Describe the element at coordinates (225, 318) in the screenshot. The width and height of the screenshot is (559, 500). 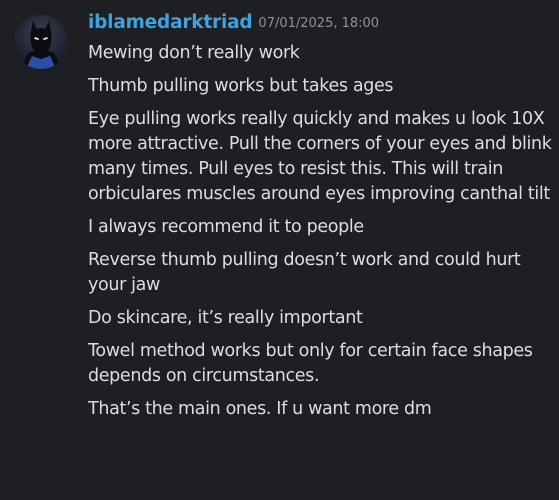
I see `message-text: Do skincare, it’s really important` at that location.